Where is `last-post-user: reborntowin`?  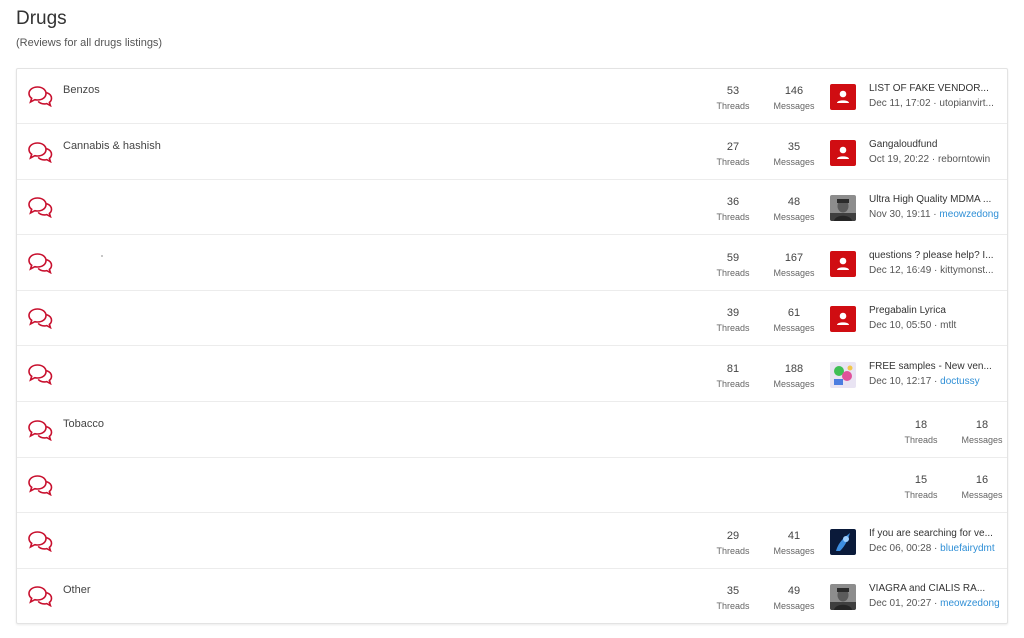
last-post-user: reborntowin is located at coordinates (964, 159).